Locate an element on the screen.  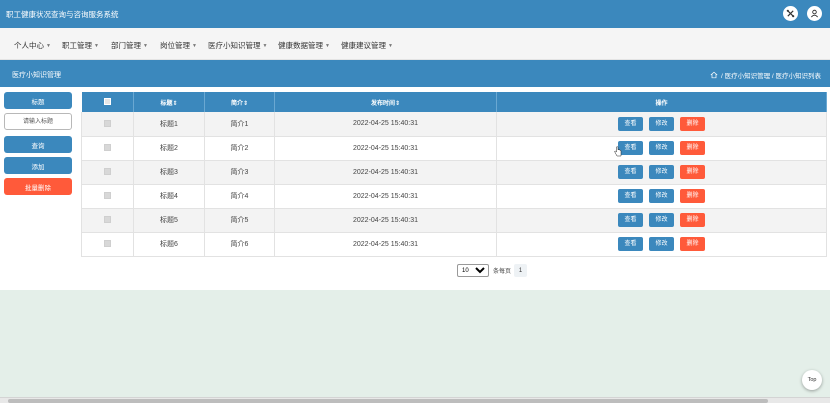
cell-title: 标题5 is located at coordinates (169, 220).